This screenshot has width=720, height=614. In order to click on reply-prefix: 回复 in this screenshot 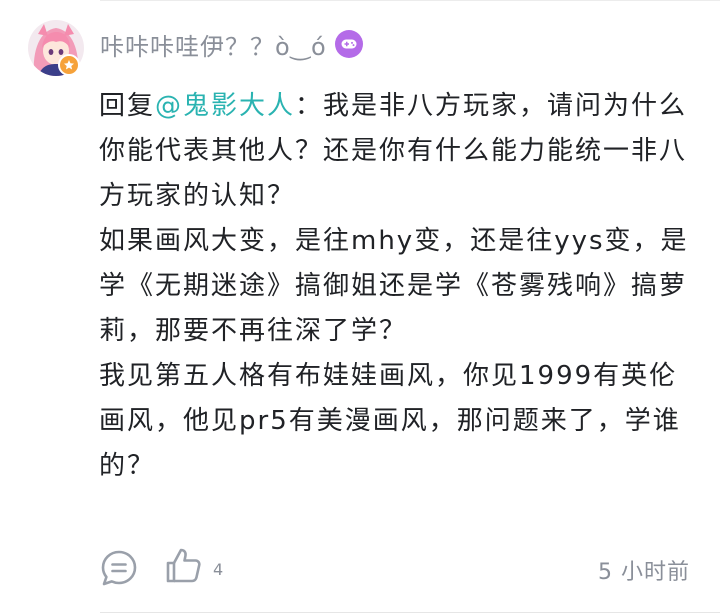, I will do `click(127, 106)`.